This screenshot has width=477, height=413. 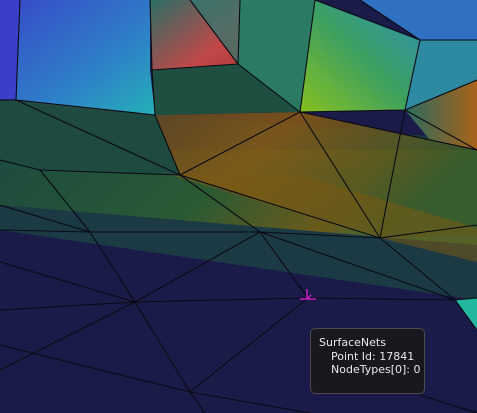 I want to click on node-types-label: NodeTypes[0]:, so click(x=370, y=369).